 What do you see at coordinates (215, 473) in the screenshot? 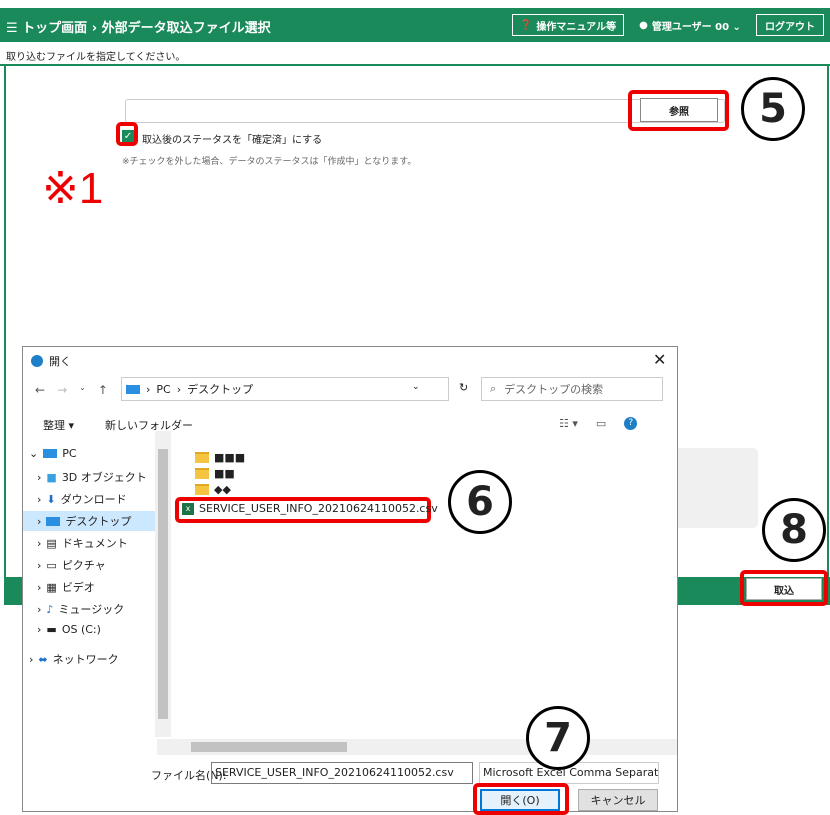
I see `file-item-folder2: ■■` at bounding box center [215, 473].